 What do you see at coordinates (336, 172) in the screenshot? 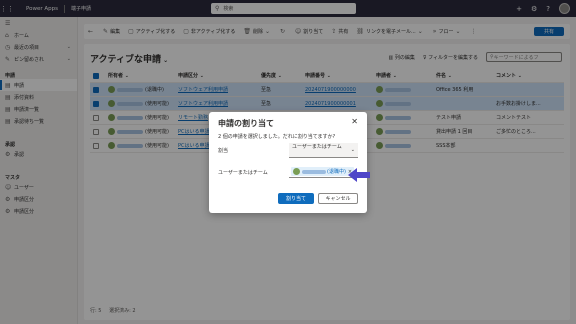
I see `chip-status: (退職中)` at bounding box center [336, 172].